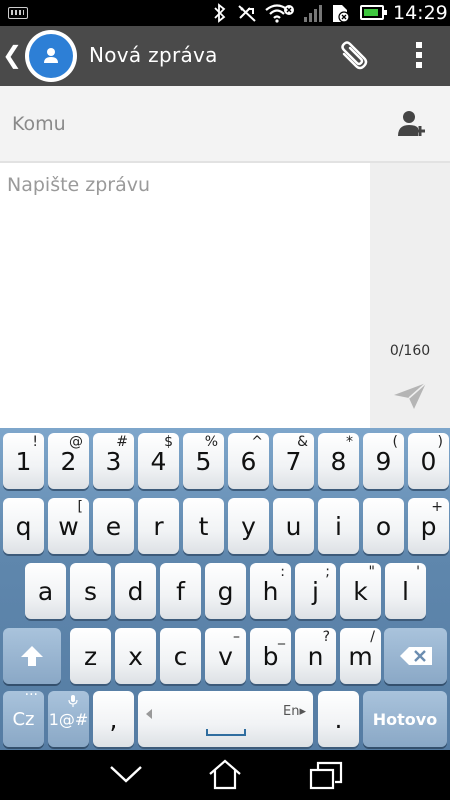 The height and width of the screenshot is (800, 450). I want to click on key-label: 1, so click(23, 461).